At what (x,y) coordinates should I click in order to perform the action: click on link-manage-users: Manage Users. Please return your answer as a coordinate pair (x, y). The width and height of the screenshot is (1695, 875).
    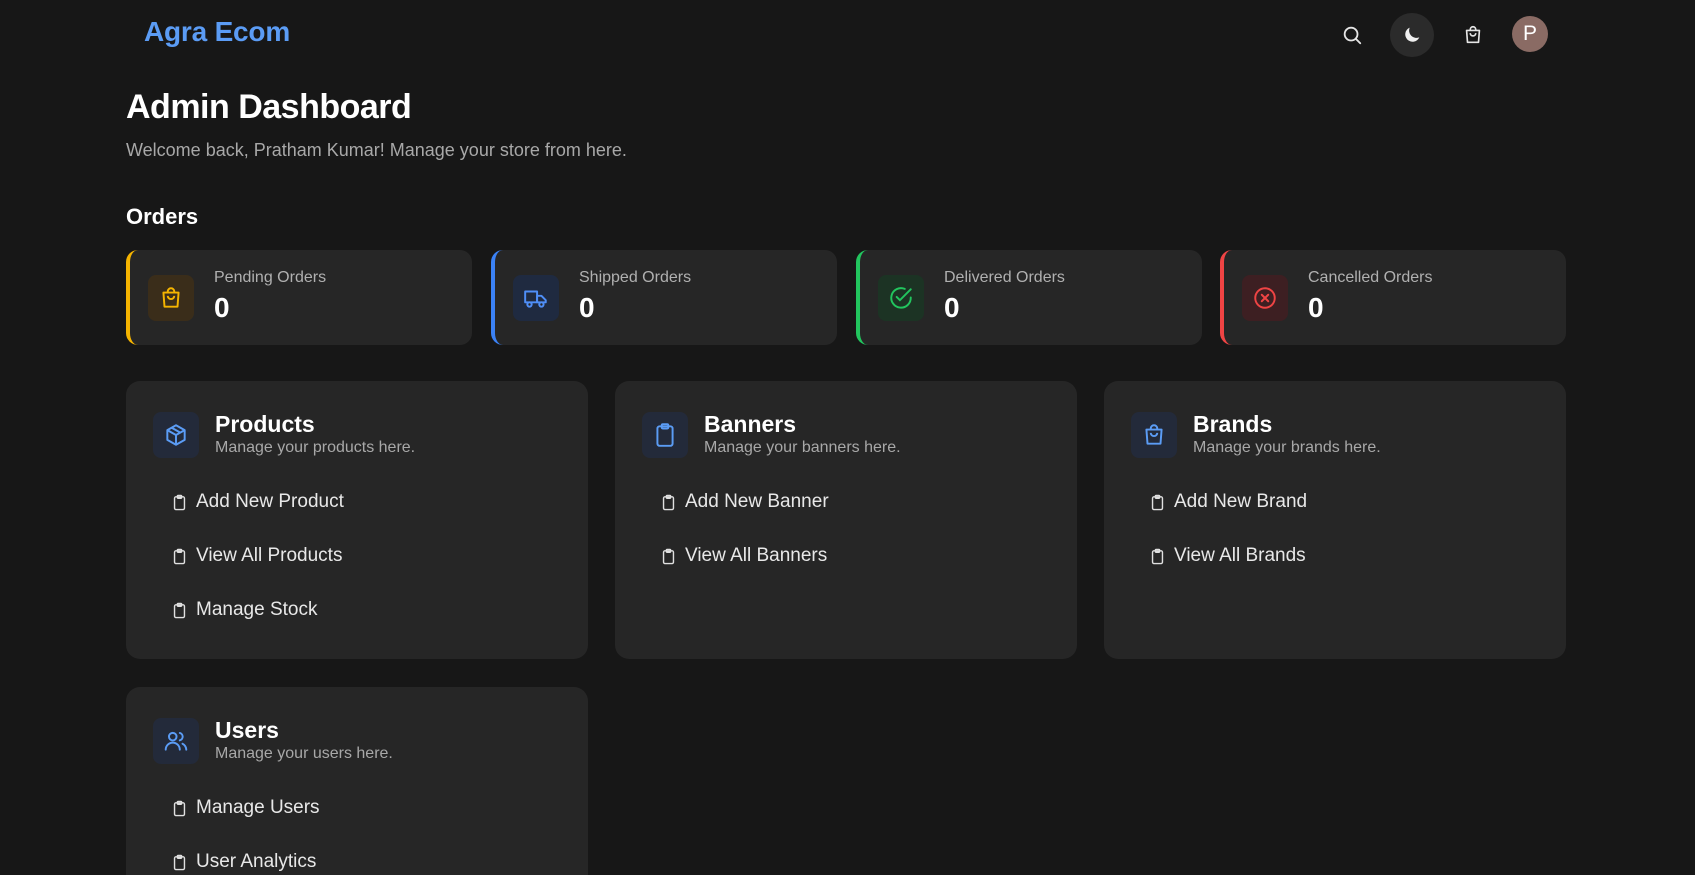
    Looking at the image, I should click on (245, 808).